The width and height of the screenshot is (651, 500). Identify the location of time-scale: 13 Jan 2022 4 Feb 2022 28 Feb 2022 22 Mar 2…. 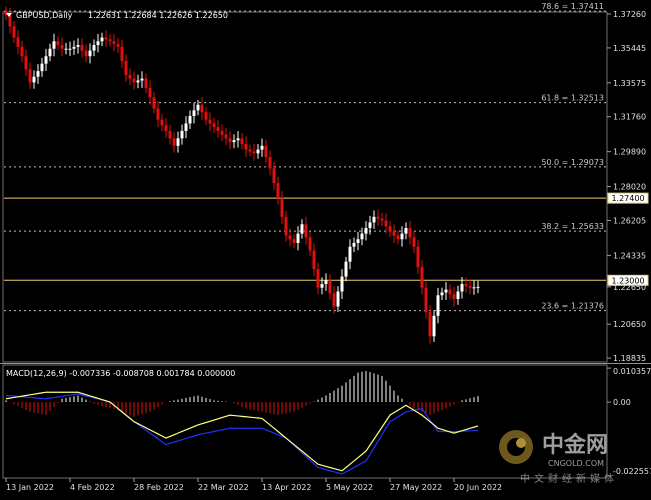
(253, 485).